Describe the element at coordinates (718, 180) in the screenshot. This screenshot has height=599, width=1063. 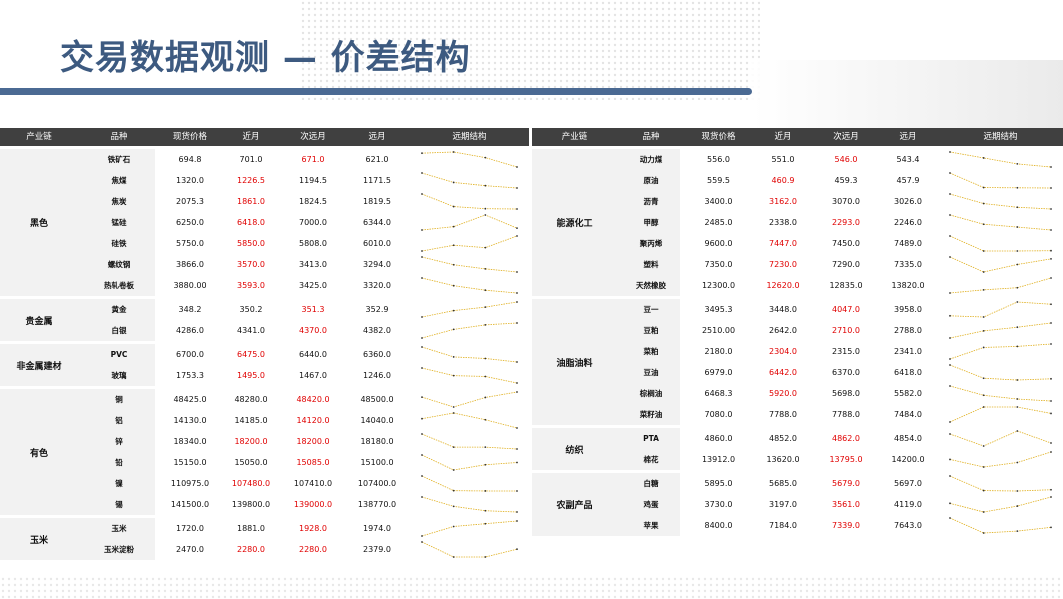
I see `price-spot: 559.5` at that location.